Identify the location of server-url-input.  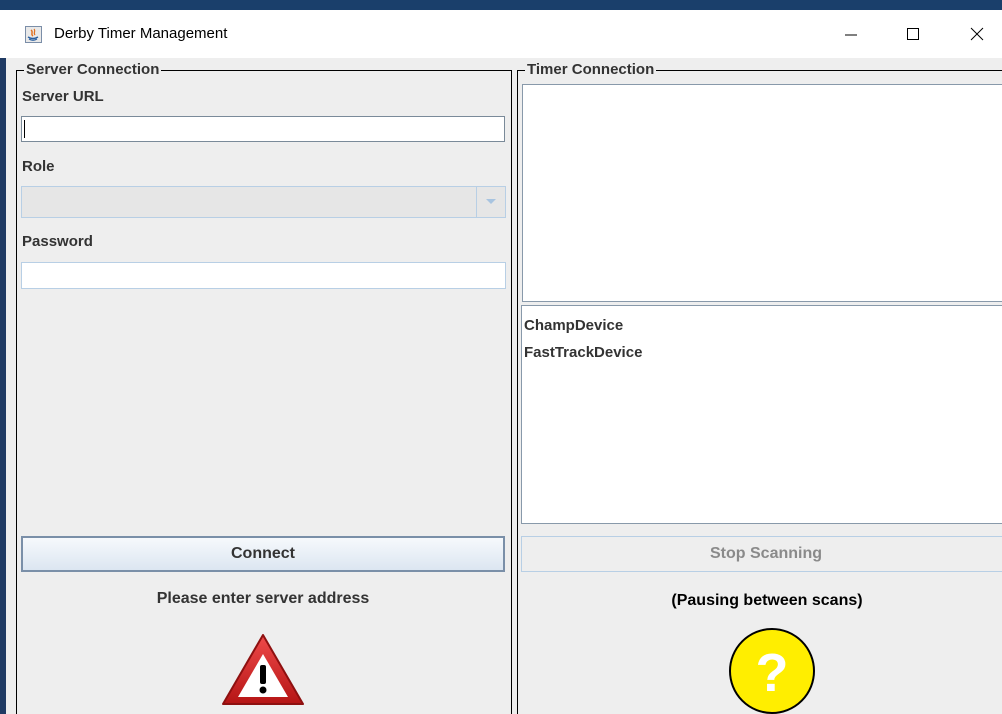
(263, 129).